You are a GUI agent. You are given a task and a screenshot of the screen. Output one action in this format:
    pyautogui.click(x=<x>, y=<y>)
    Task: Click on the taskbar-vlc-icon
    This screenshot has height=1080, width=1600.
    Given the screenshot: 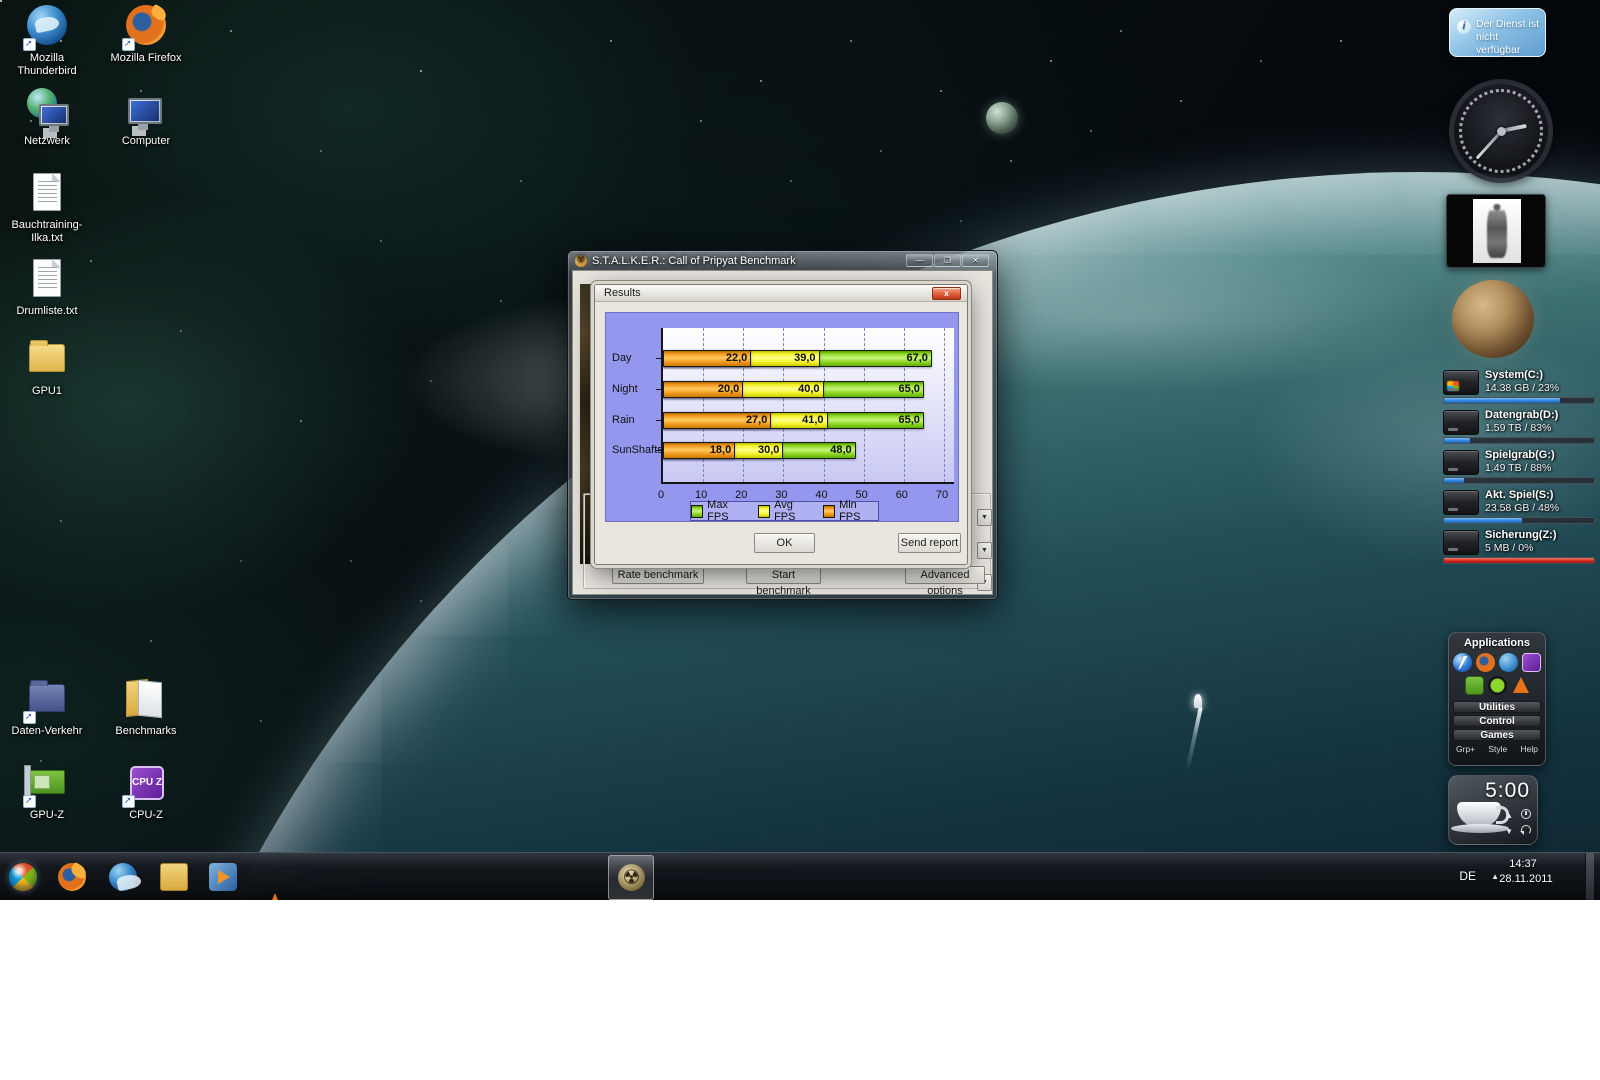 What is the action you would take?
    pyautogui.click(x=275, y=895)
    